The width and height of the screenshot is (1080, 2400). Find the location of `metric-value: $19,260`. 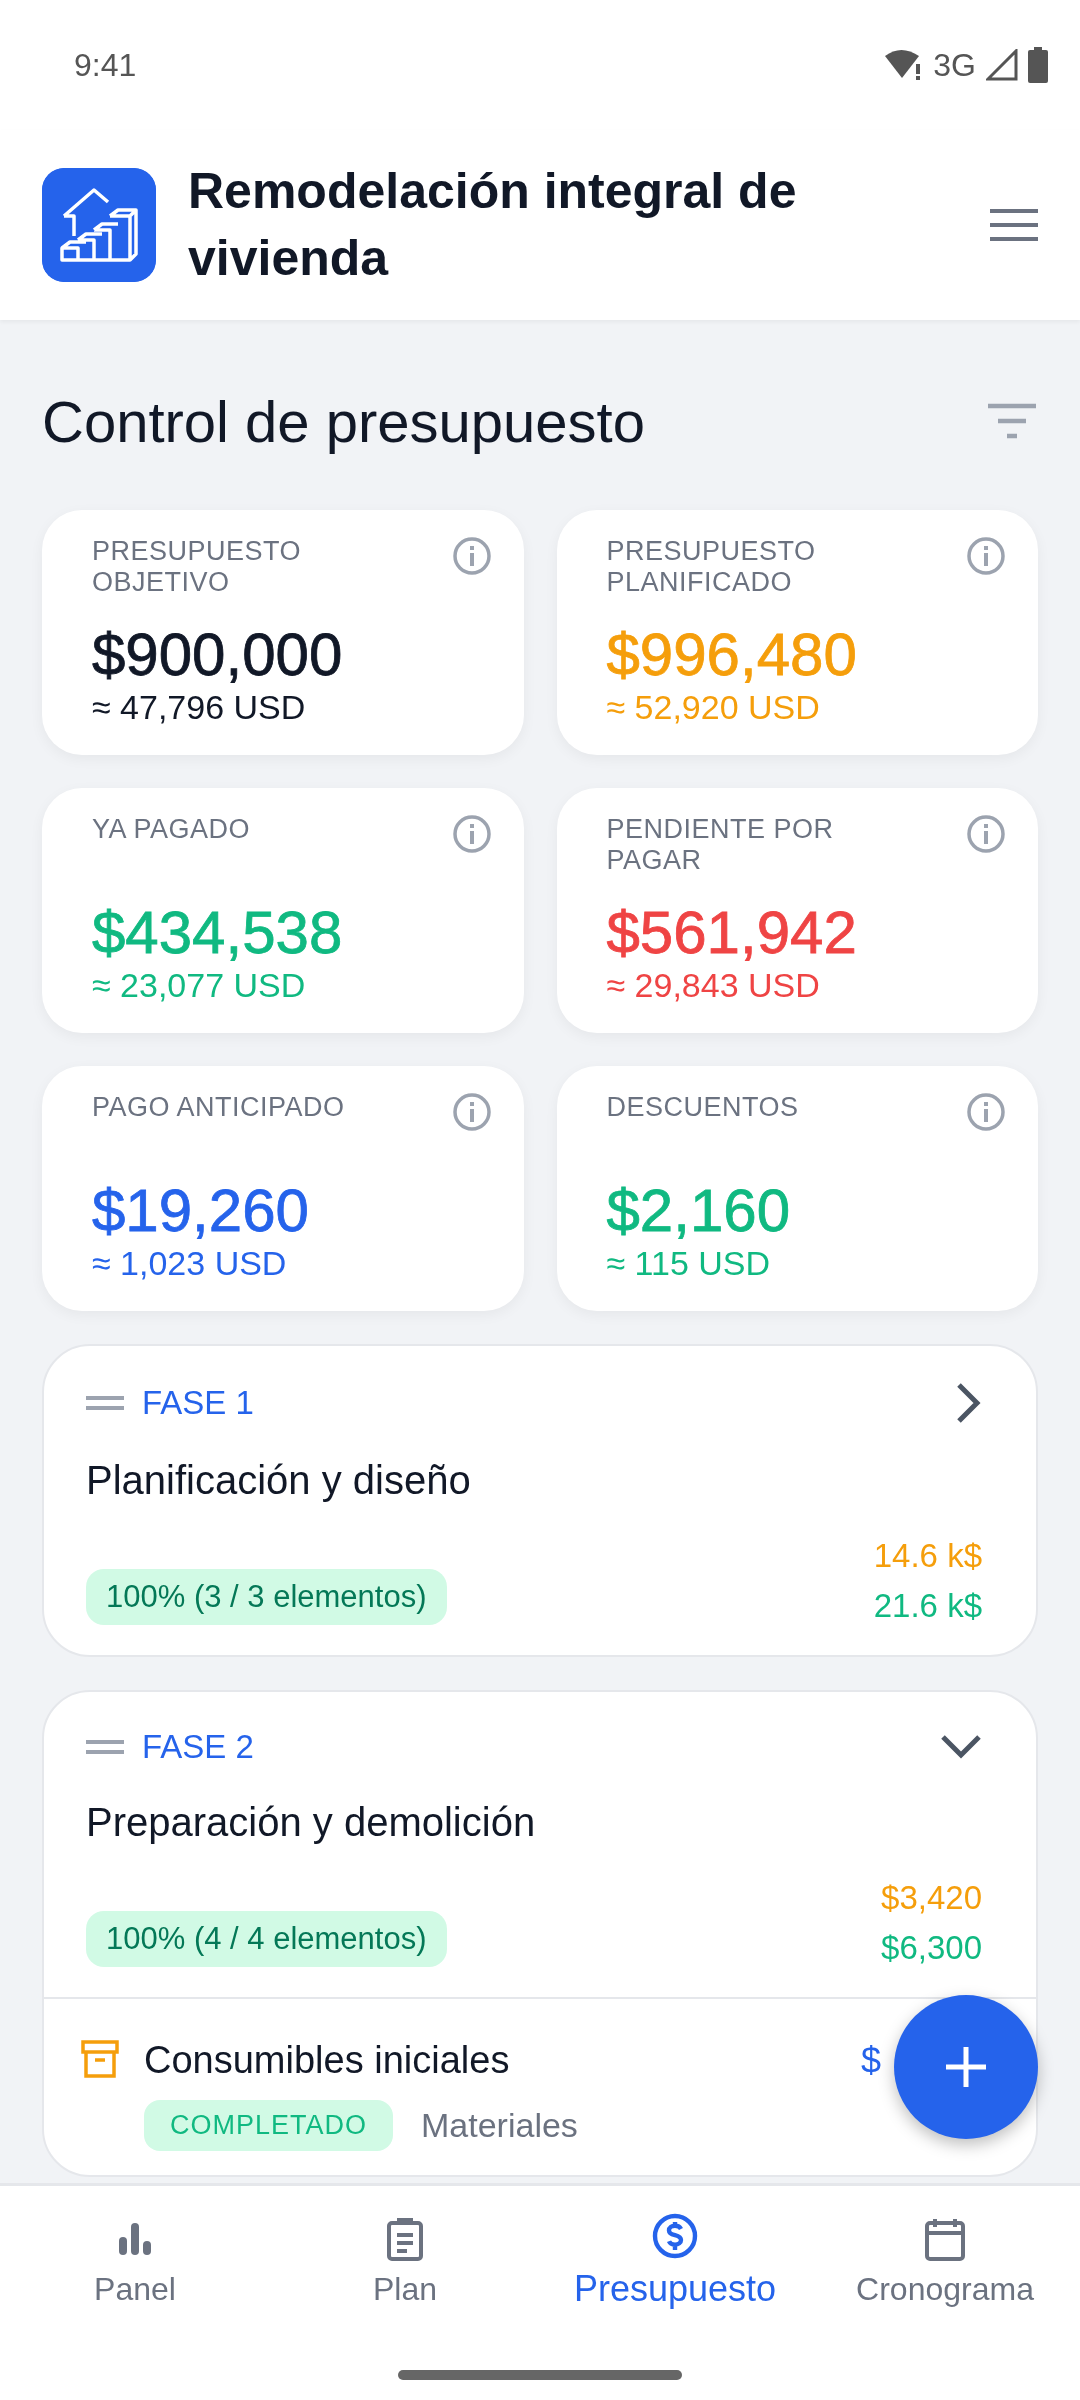

metric-value: $19,260 is located at coordinates (201, 1211).